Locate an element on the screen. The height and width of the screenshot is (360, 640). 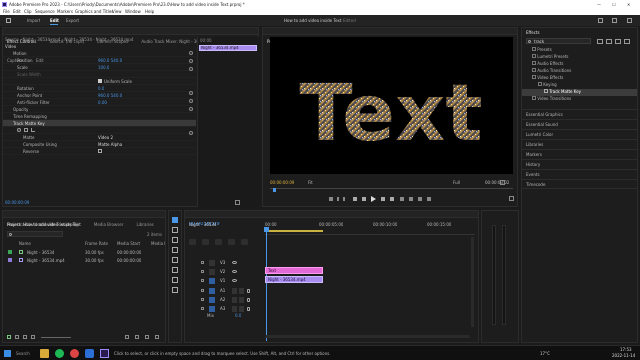
track-select-tool-icon is located at coordinates (175, 230).